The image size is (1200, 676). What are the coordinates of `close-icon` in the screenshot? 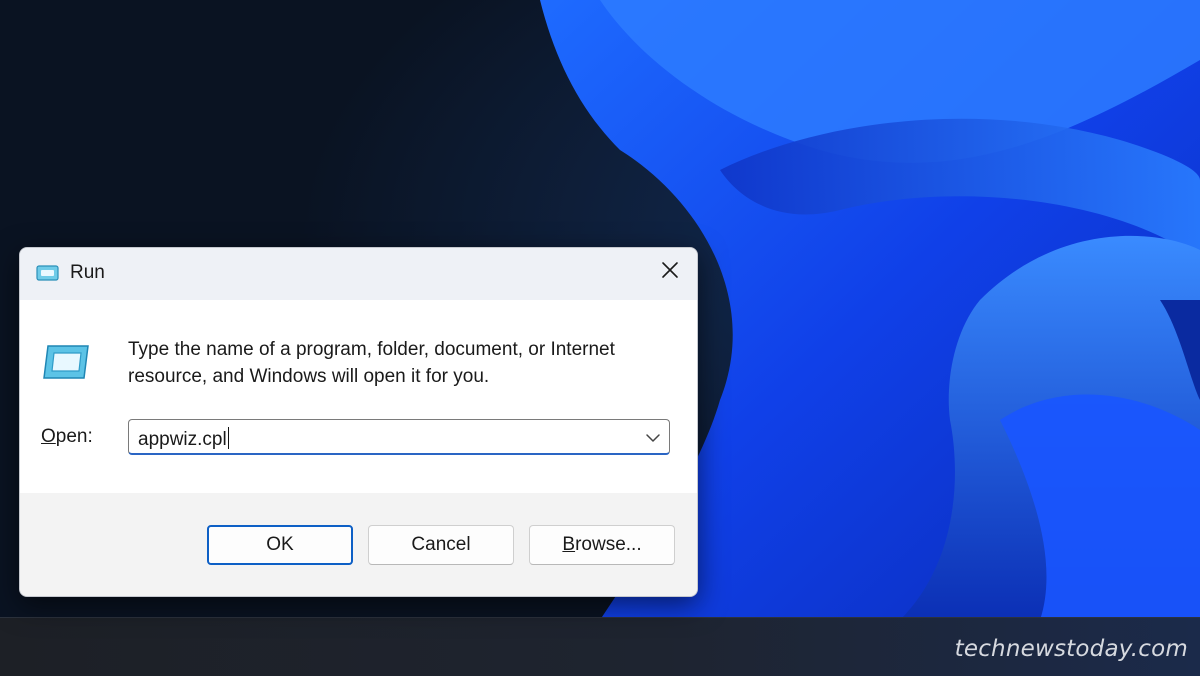 It's located at (670, 272).